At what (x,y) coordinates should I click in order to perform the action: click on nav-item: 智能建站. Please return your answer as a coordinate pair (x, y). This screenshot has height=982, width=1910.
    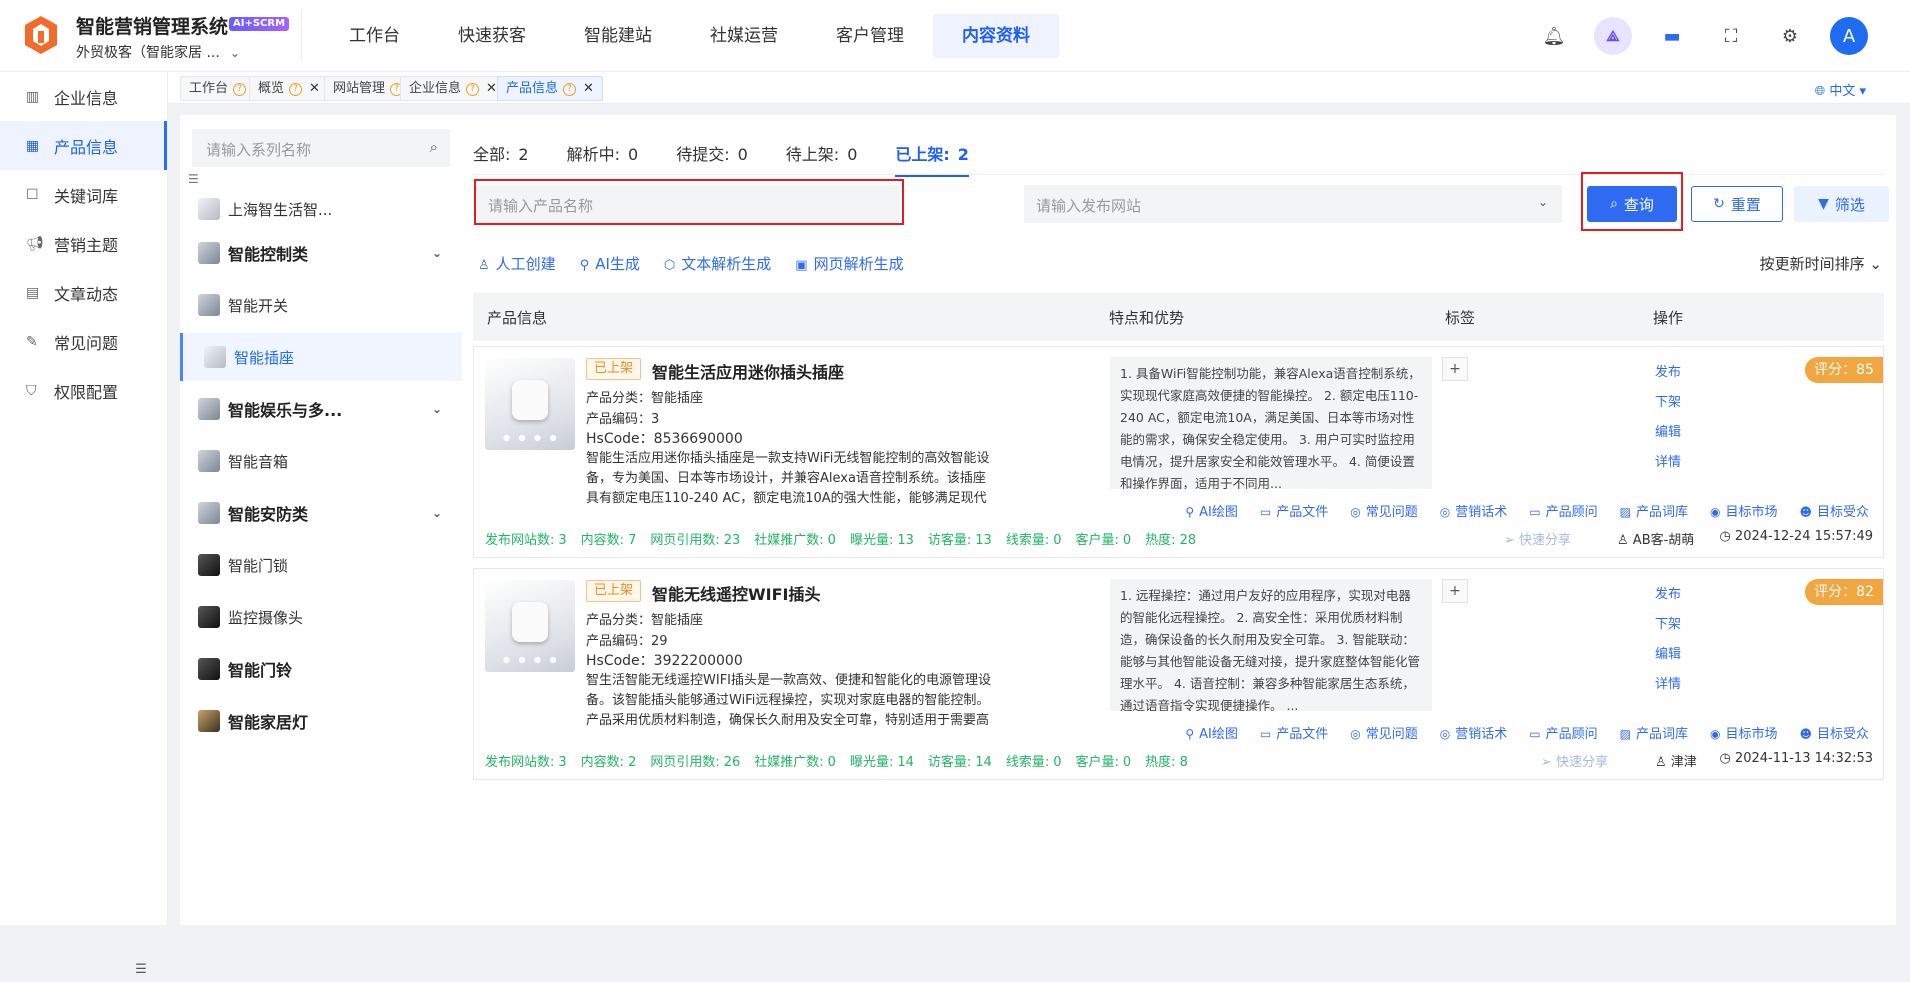
    Looking at the image, I should click on (618, 36).